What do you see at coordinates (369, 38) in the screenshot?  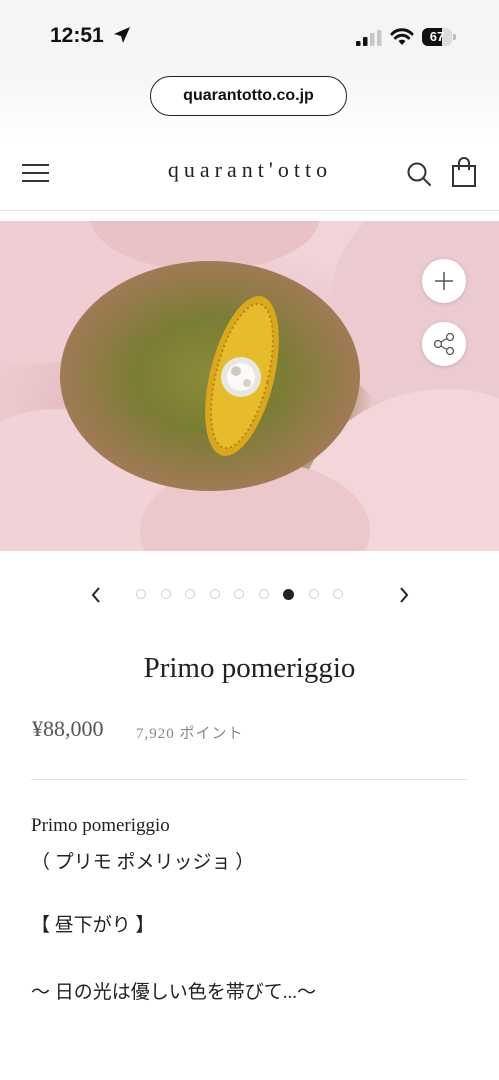 I see `signal-icon` at bounding box center [369, 38].